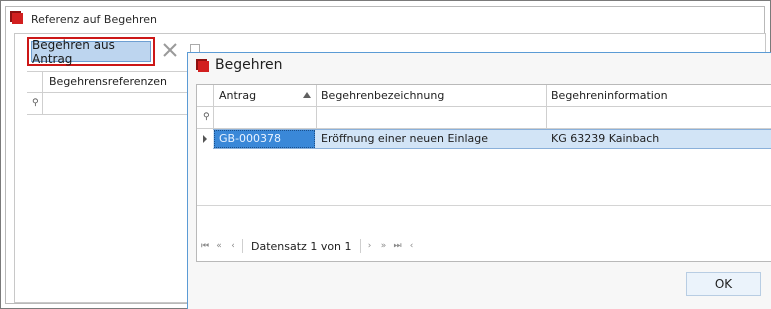  What do you see at coordinates (605, 138) in the screenshot?
I see `cell-begehreninformation: KG 63239 Kainbach` at bounding box center [605, 138].